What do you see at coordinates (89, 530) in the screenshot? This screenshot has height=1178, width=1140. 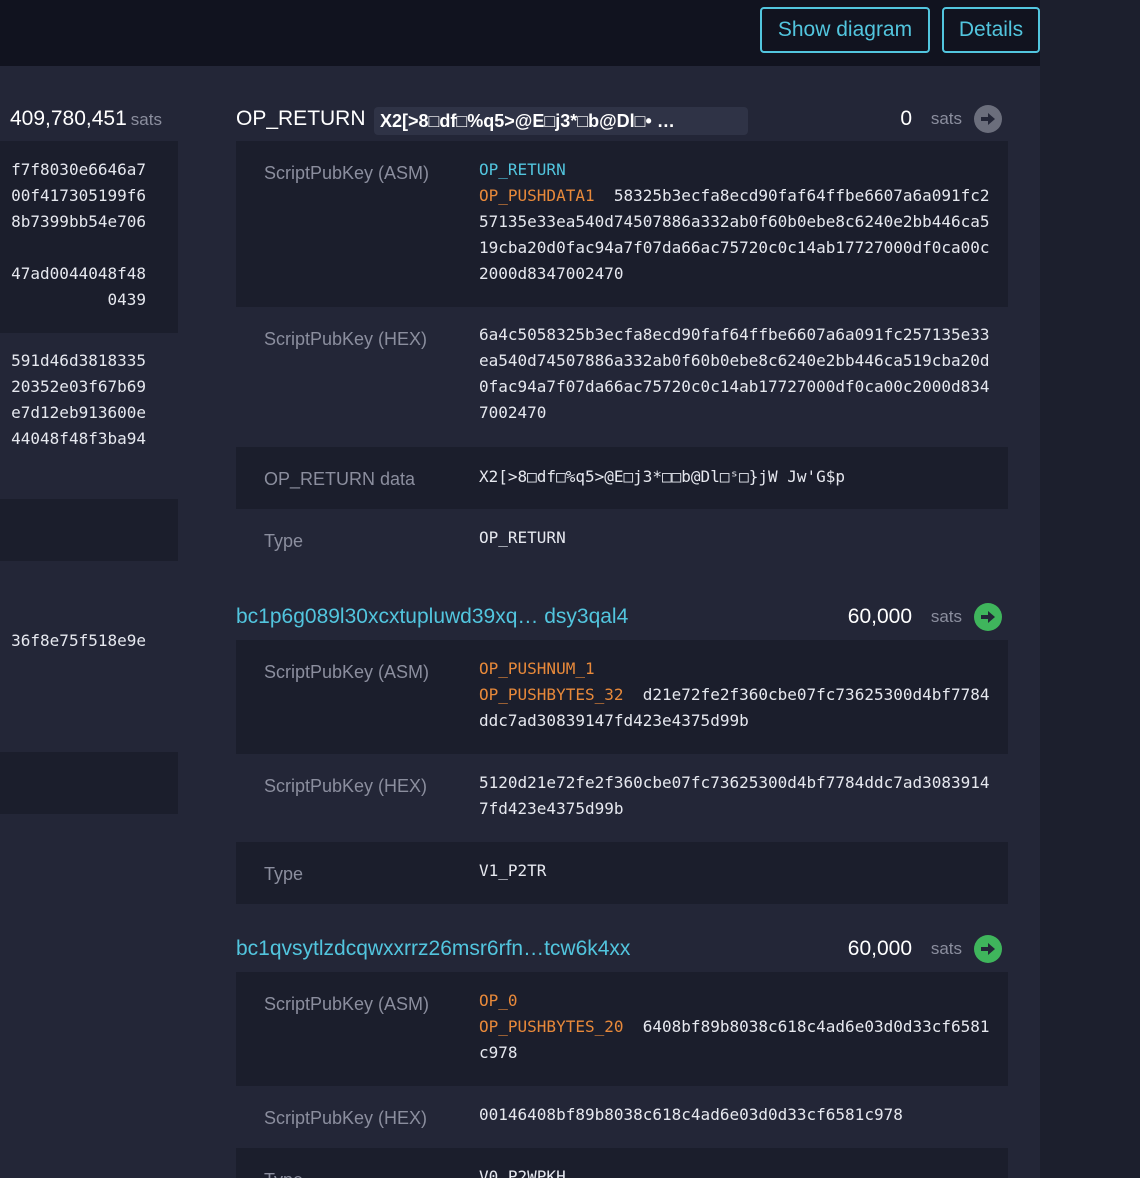 I see `input-row-box` at bounding box center [89, 530].